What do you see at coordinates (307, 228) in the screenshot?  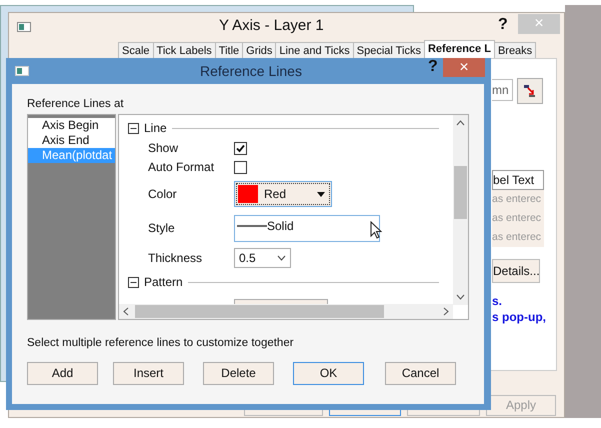 I see `line-style-field: Solid` at bounding box center [307, 228].